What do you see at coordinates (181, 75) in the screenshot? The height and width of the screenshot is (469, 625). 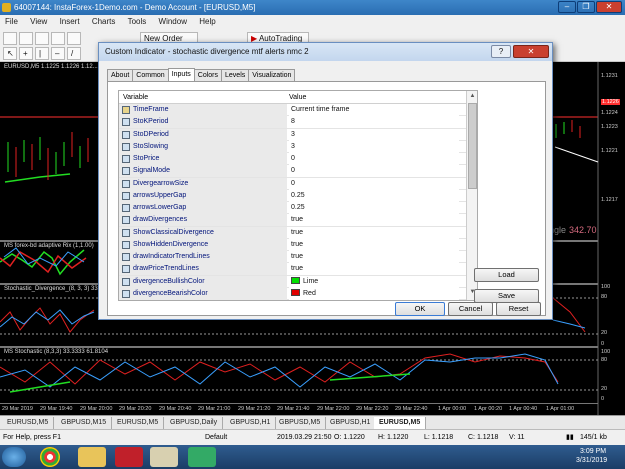 I see `tab-inputs: Inputs` at bounding box center [181, 75].